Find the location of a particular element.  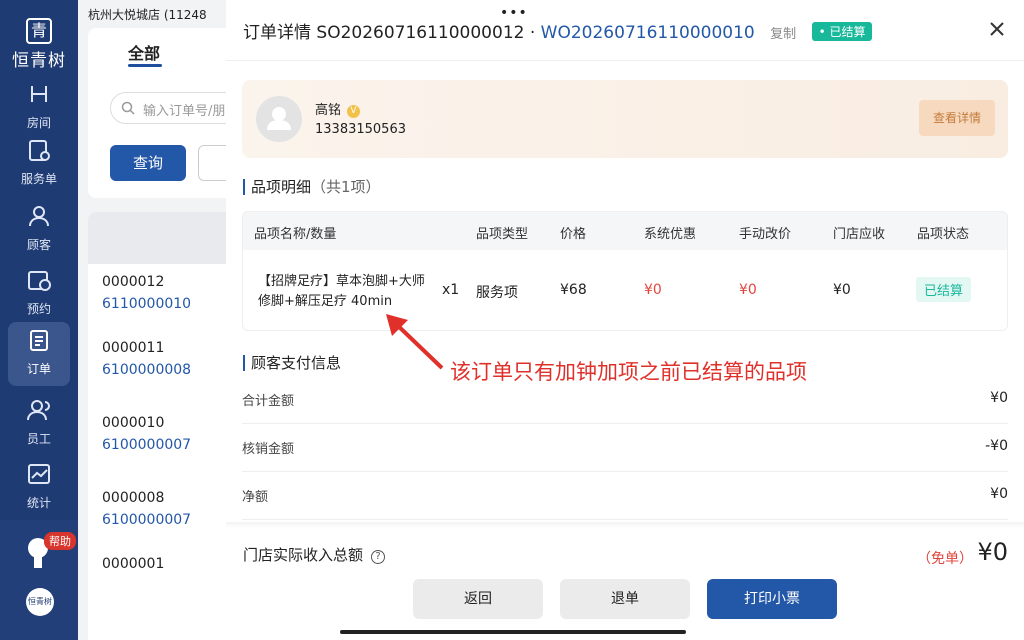

work-no: 6100000008 is located at coordinates (147, 370).